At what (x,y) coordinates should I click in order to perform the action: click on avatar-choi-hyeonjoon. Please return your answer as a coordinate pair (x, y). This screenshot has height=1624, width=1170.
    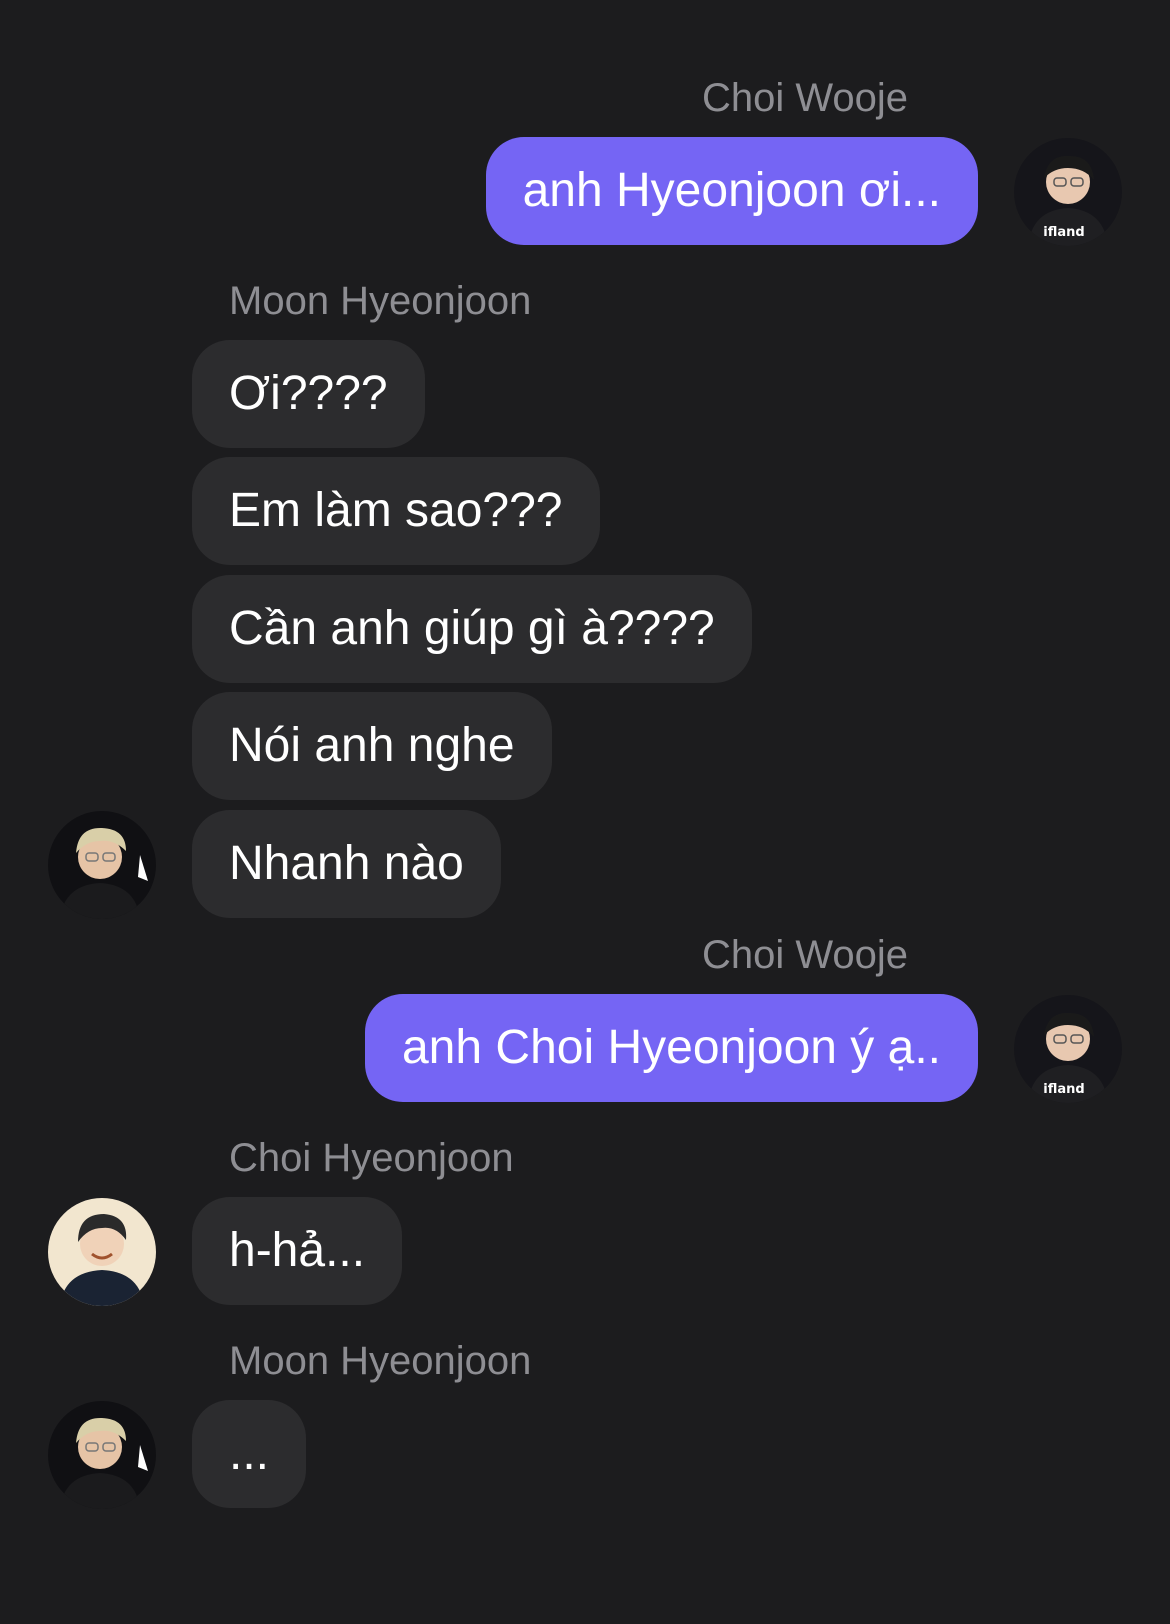
    Looking at the image, I should click on (102, 1252).